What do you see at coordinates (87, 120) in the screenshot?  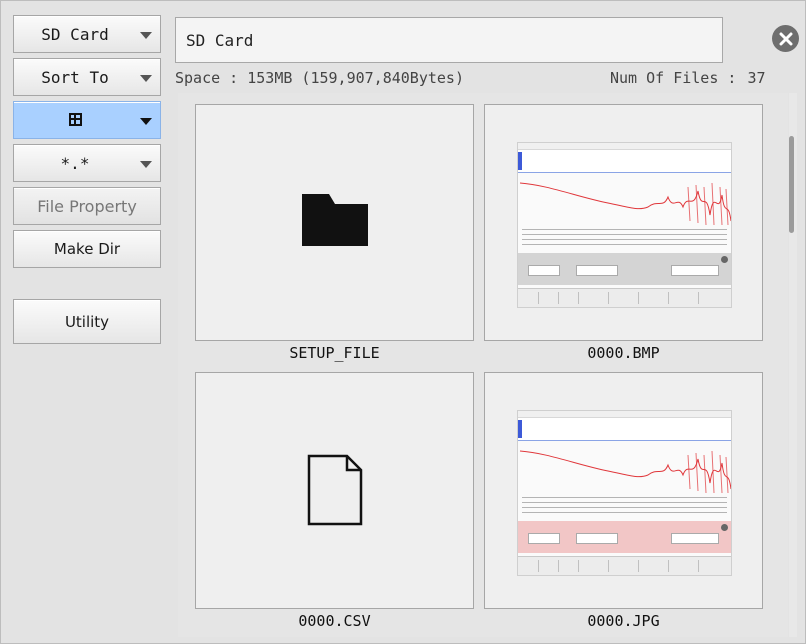 I see `view-mode-dropdown` at bounding box center [87, 120].